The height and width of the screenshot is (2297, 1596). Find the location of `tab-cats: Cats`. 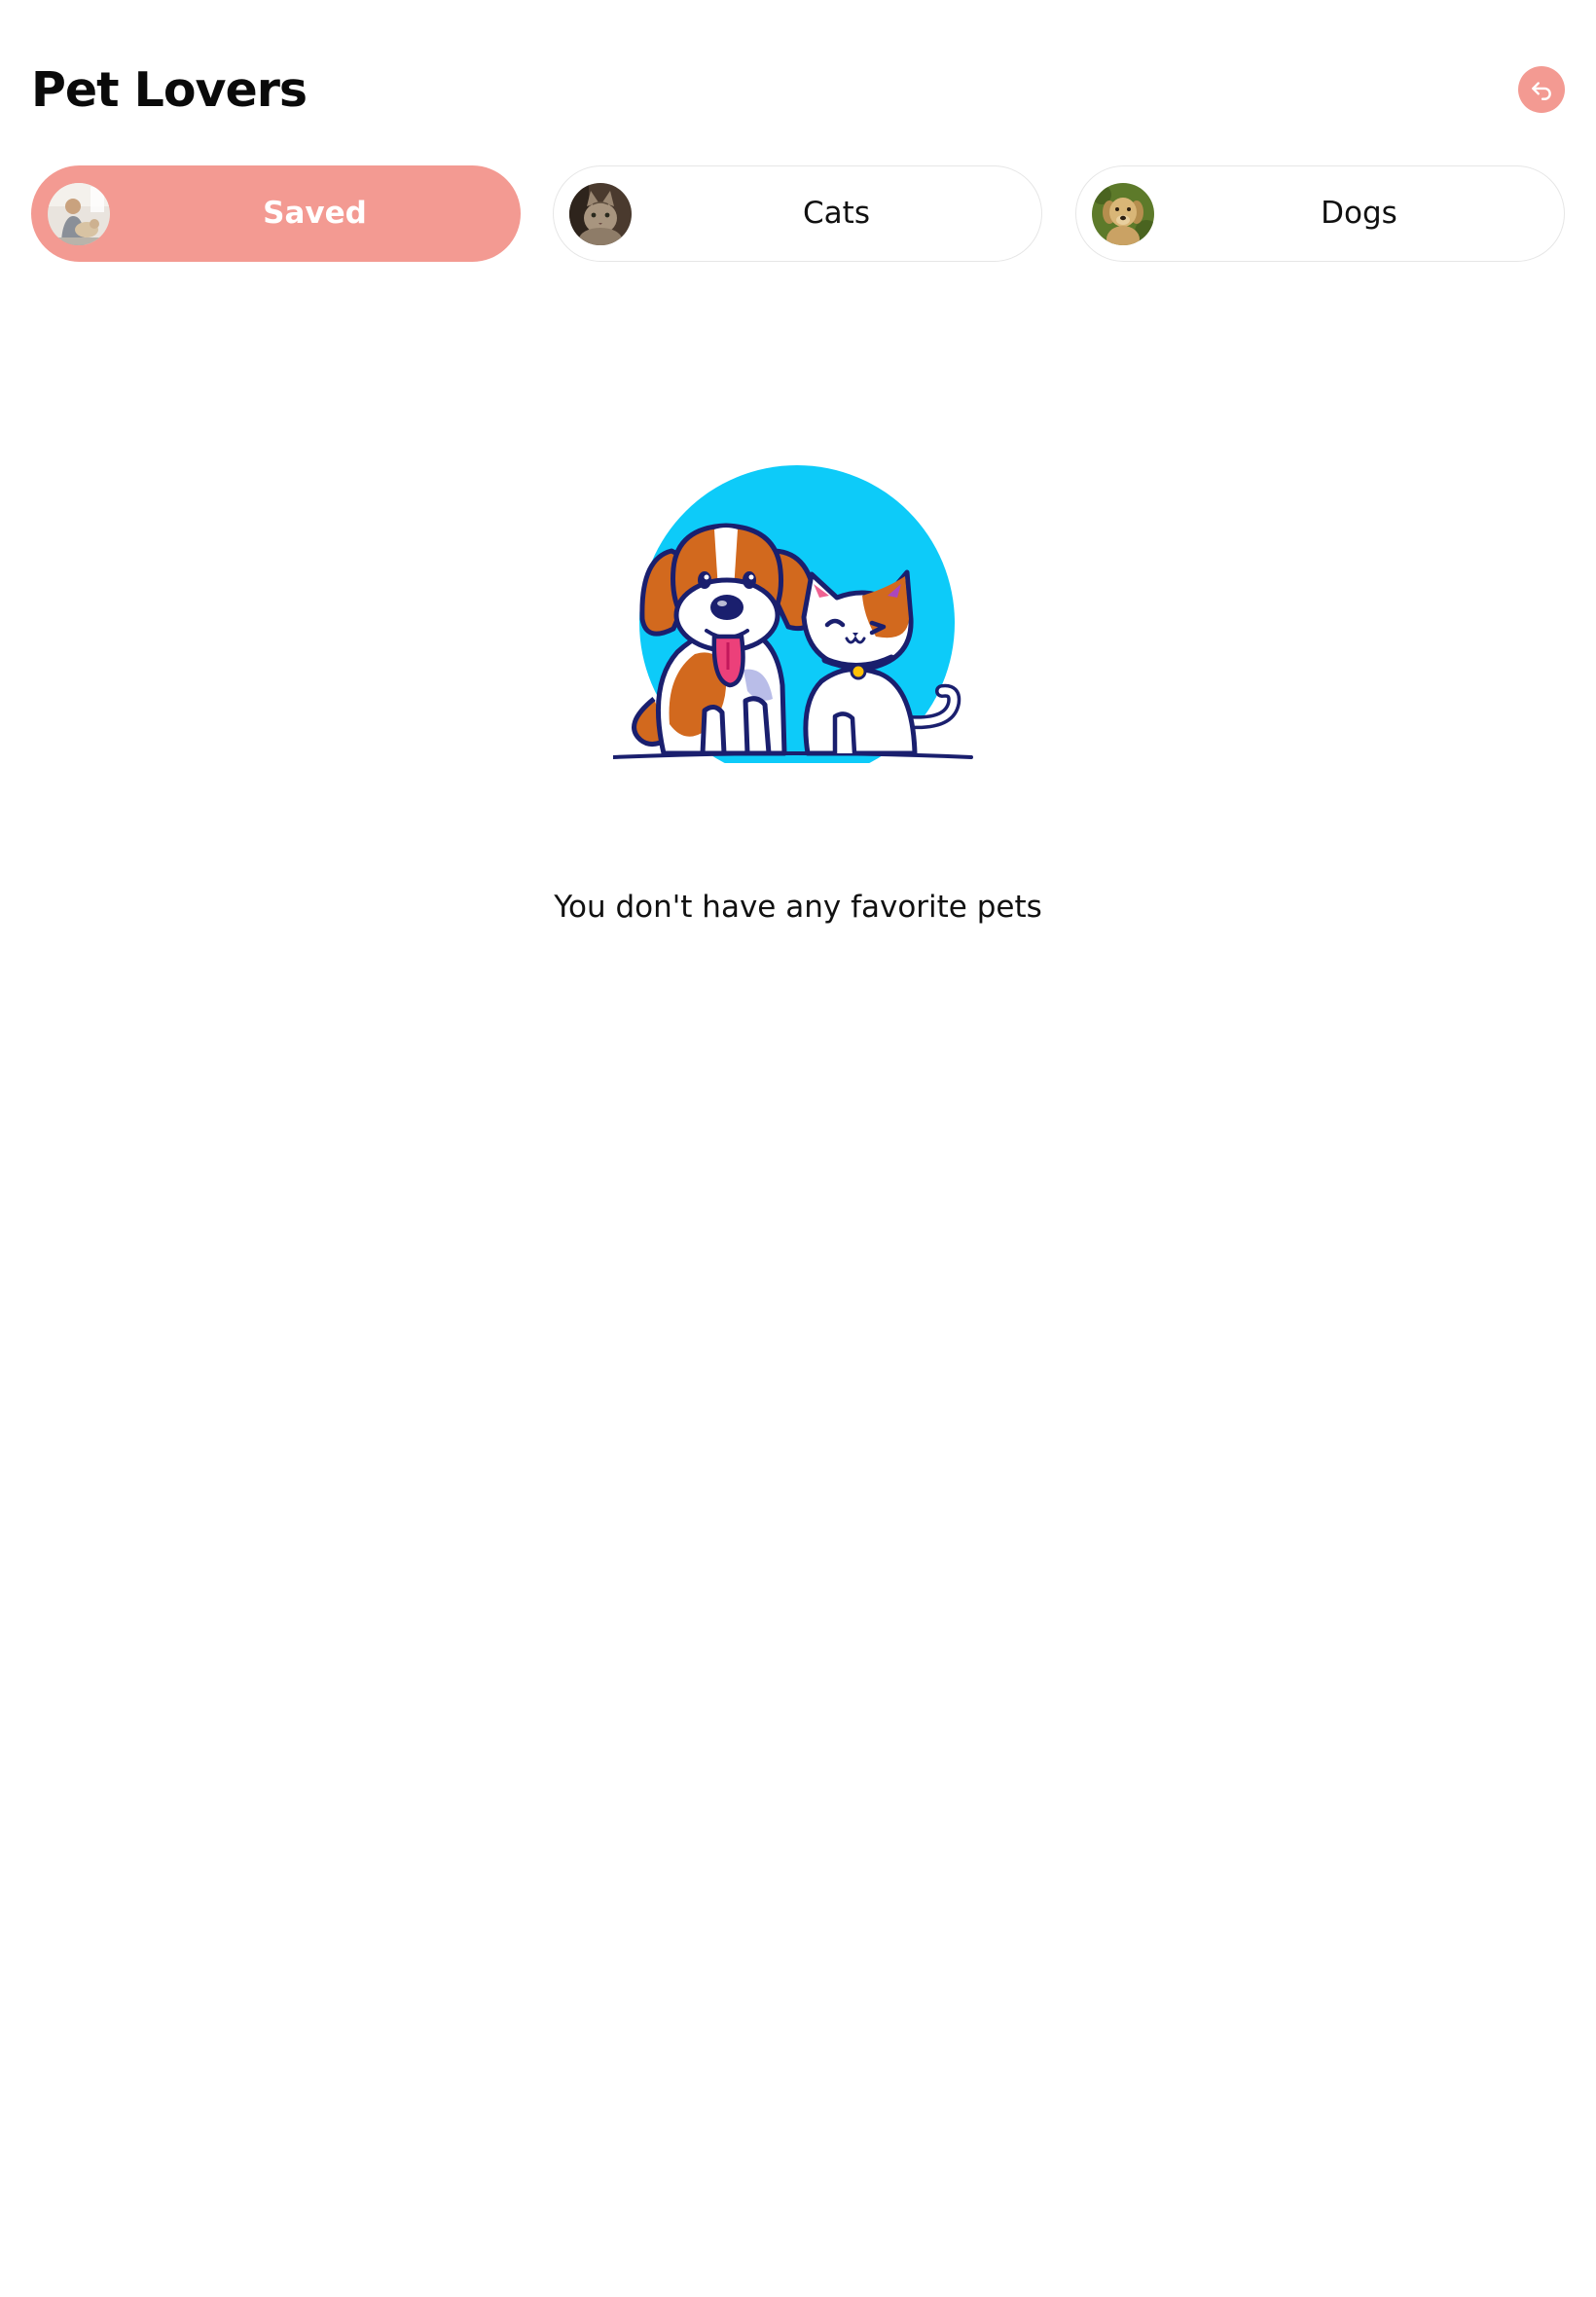

tab-cats: Cats is located at coordinates (798, 214).